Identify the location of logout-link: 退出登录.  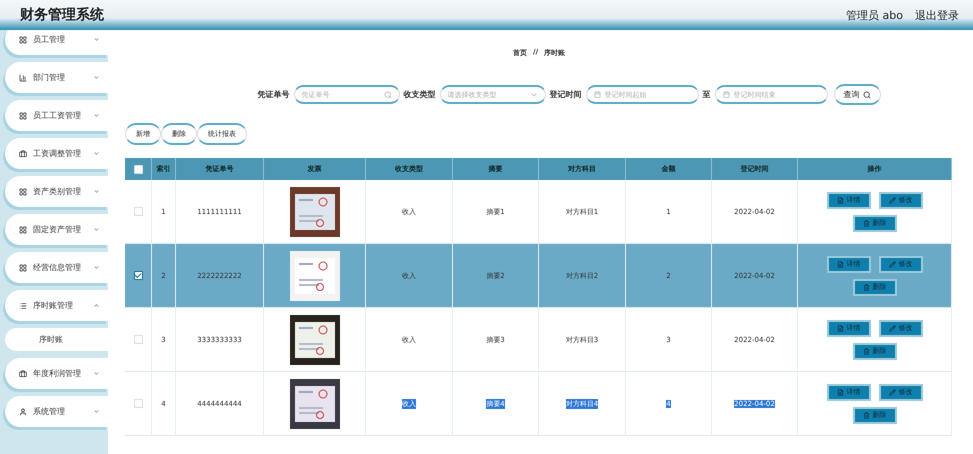
(937, 15).